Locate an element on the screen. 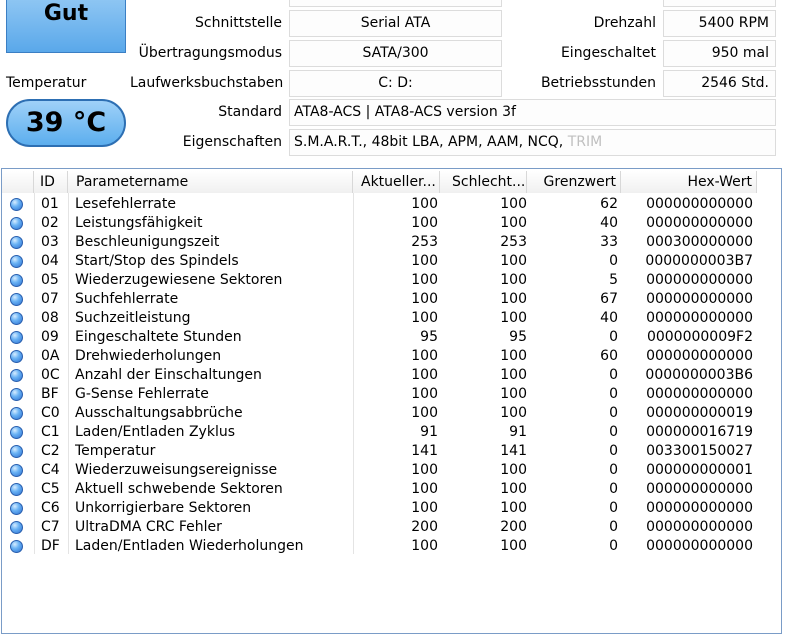  power-on-count-label: Eingeschaltet is located at coordinates (608, 53).